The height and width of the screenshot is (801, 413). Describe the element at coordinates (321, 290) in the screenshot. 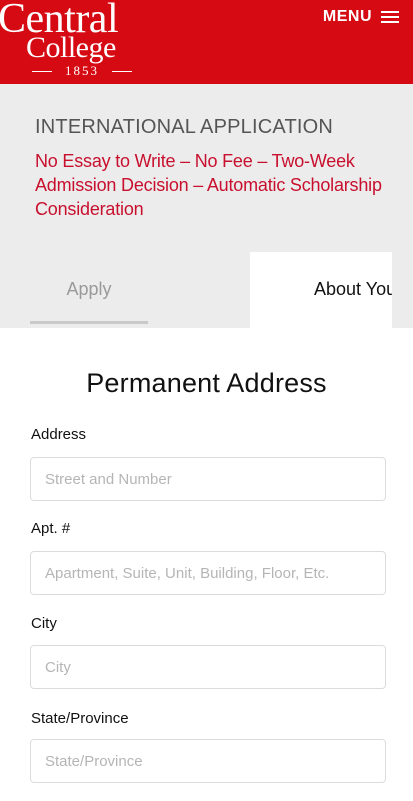

I see `tab-about-you: About You` at that location.